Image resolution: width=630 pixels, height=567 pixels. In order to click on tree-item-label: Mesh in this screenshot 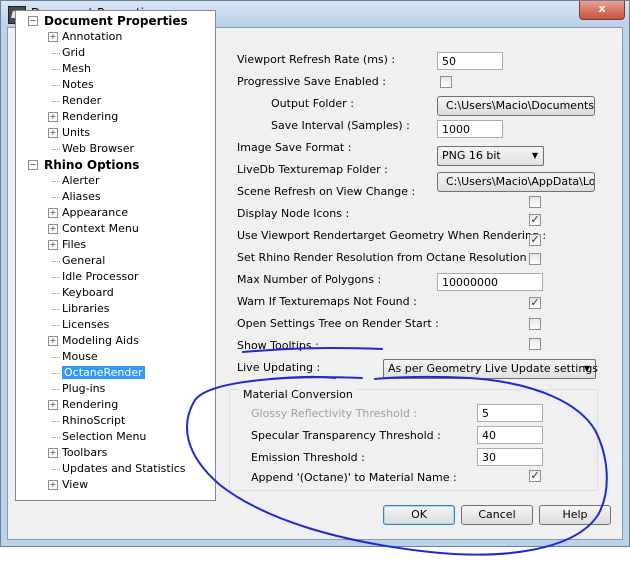, I will do `click(76, 68)`.